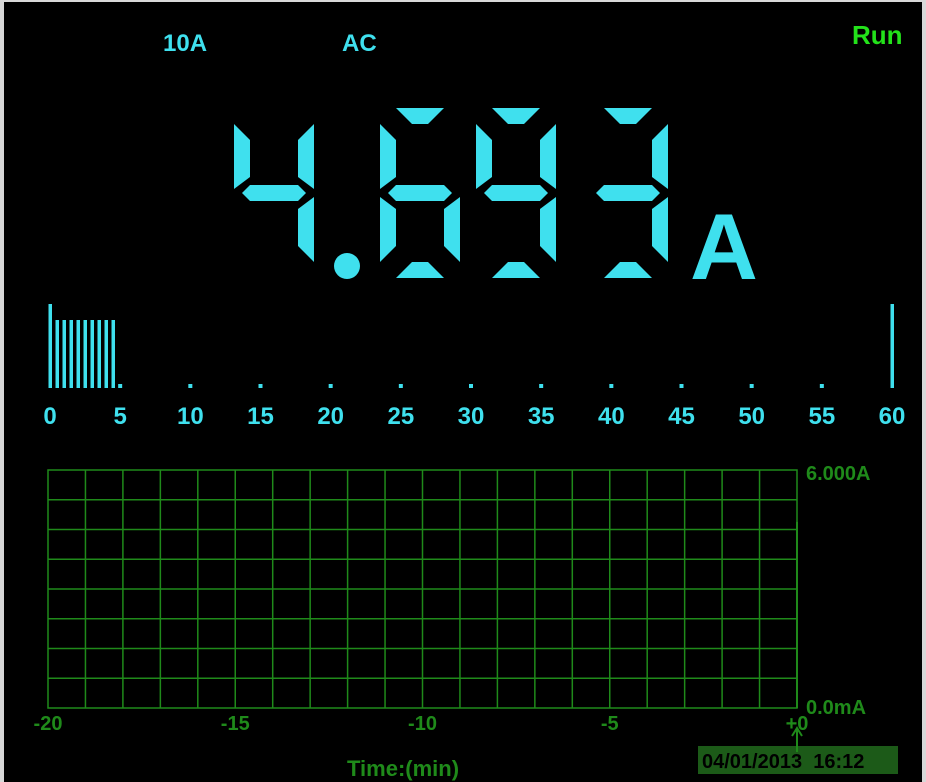 The height and width of the screenshot is (782, 926). Describe the element at coordinates (724, 246) in the screenshot. I see `unit-label: A` at that location.